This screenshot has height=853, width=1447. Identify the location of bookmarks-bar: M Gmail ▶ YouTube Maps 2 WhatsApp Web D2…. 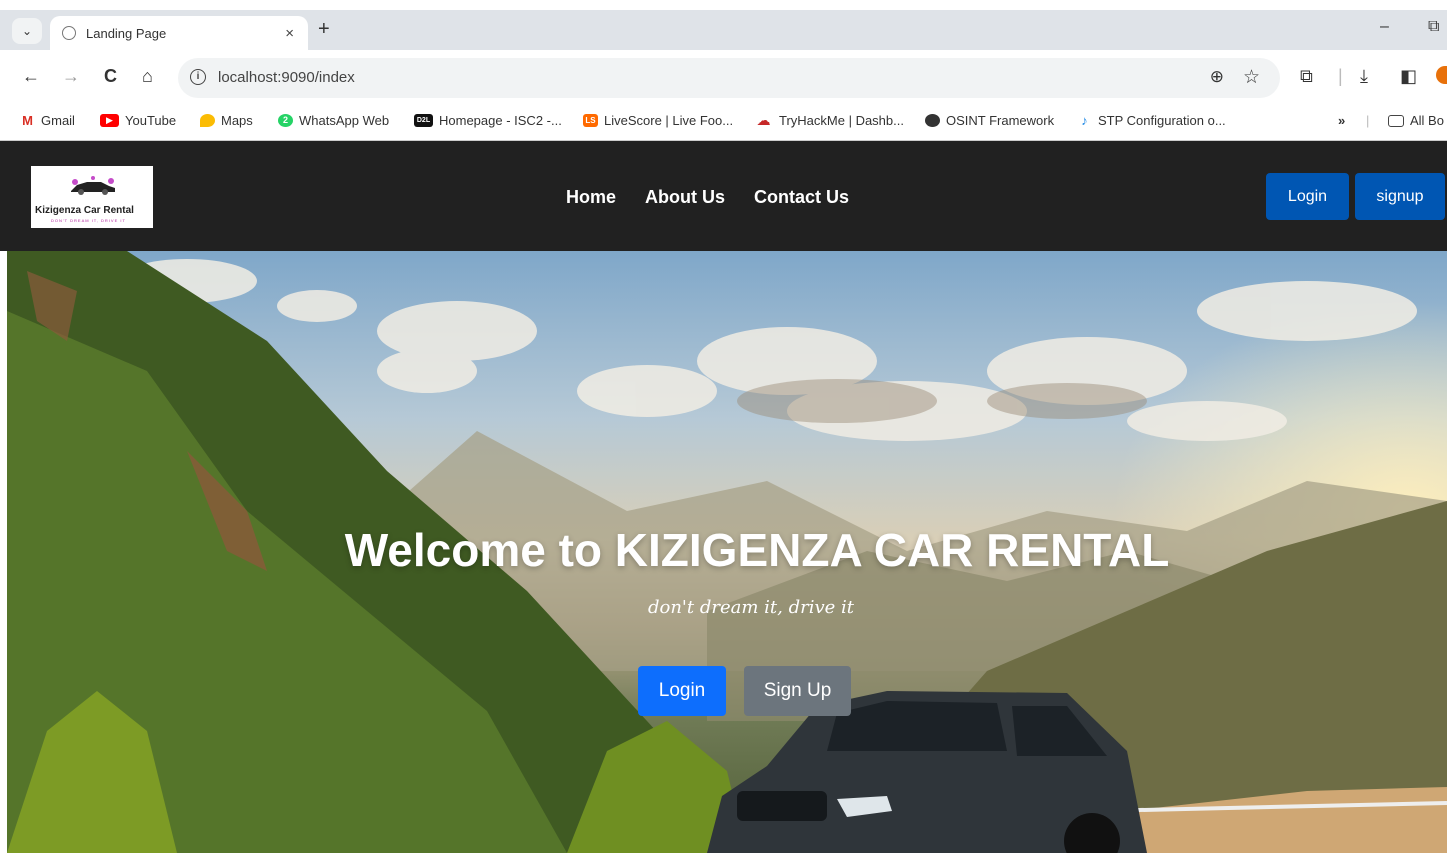
(723, 122).